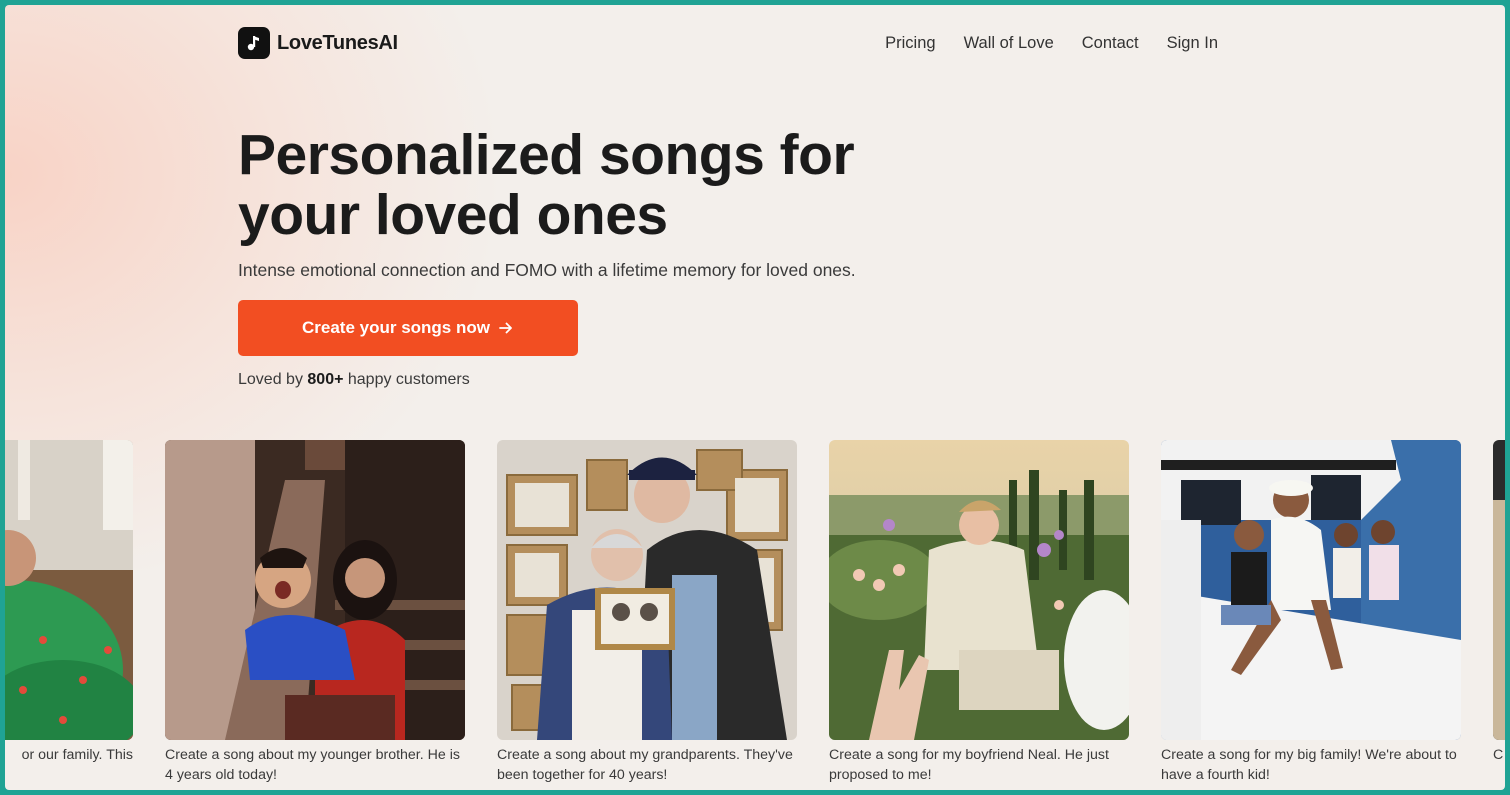 This screenshot has height=795, width=1510. What do you see at coordinates (910, 43) in the screenshot?
I see `nav-pricing-link: Pricing` at bounding box center [910, 43].